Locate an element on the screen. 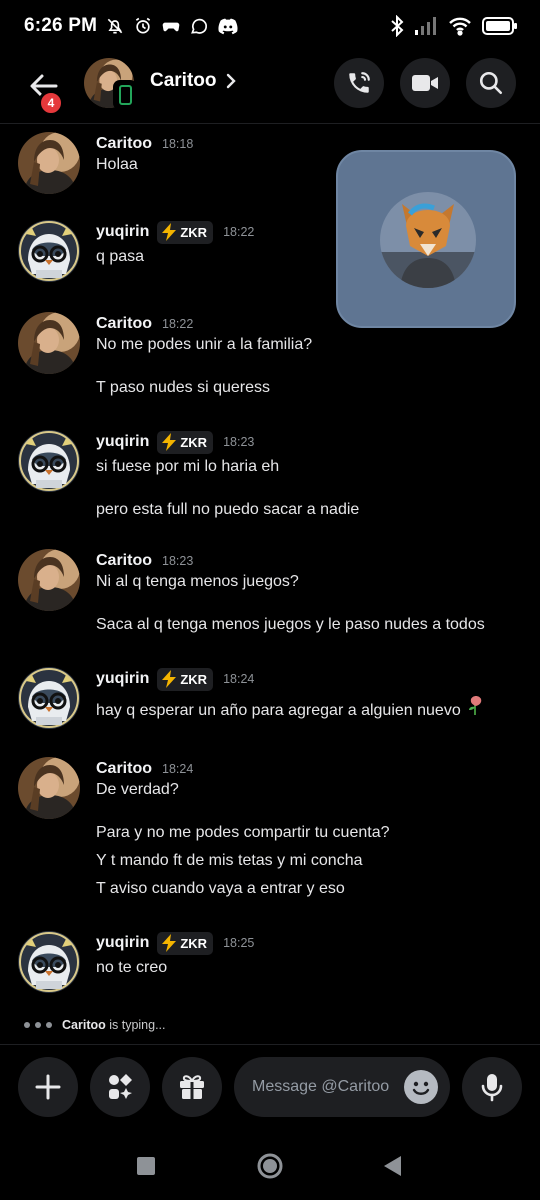  message-text: No me podes unir a la familia? is located at coordinates (204, 345).